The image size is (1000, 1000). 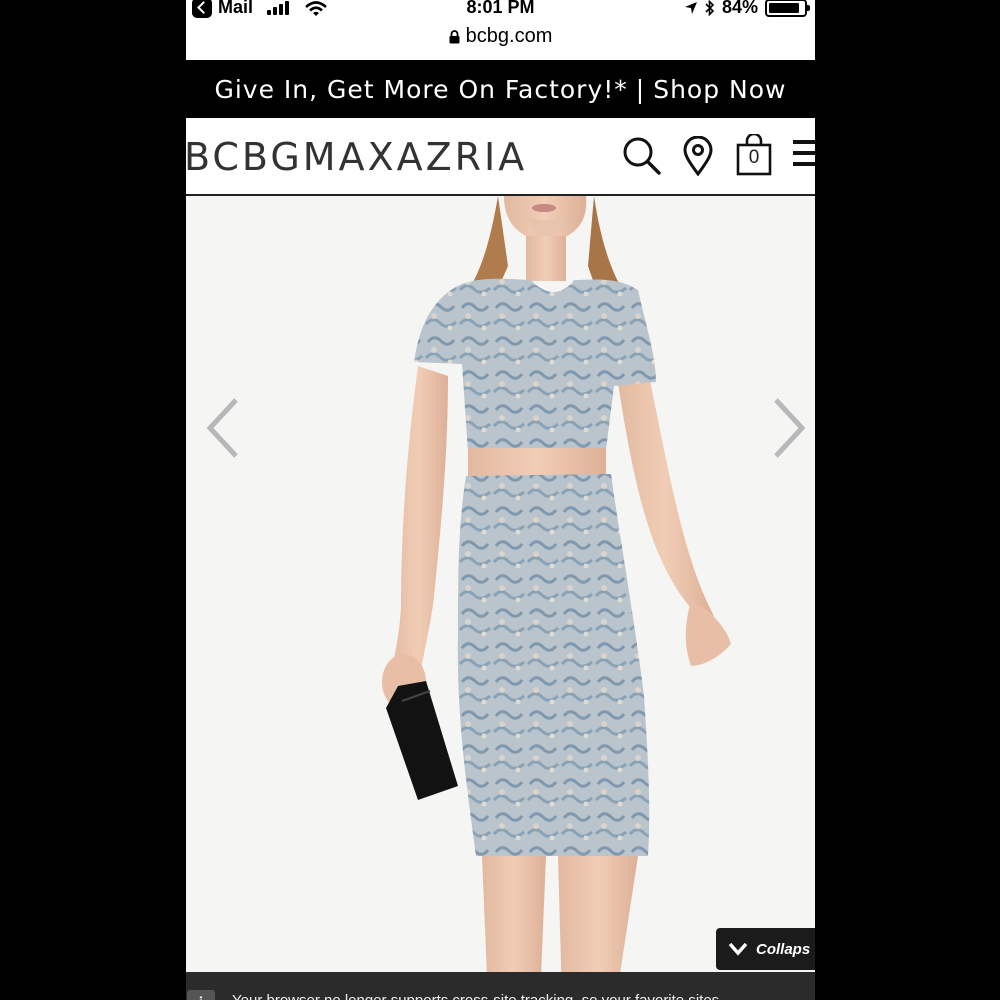 I want to click on status-indicators: 84%, so click(x=747, y=9).